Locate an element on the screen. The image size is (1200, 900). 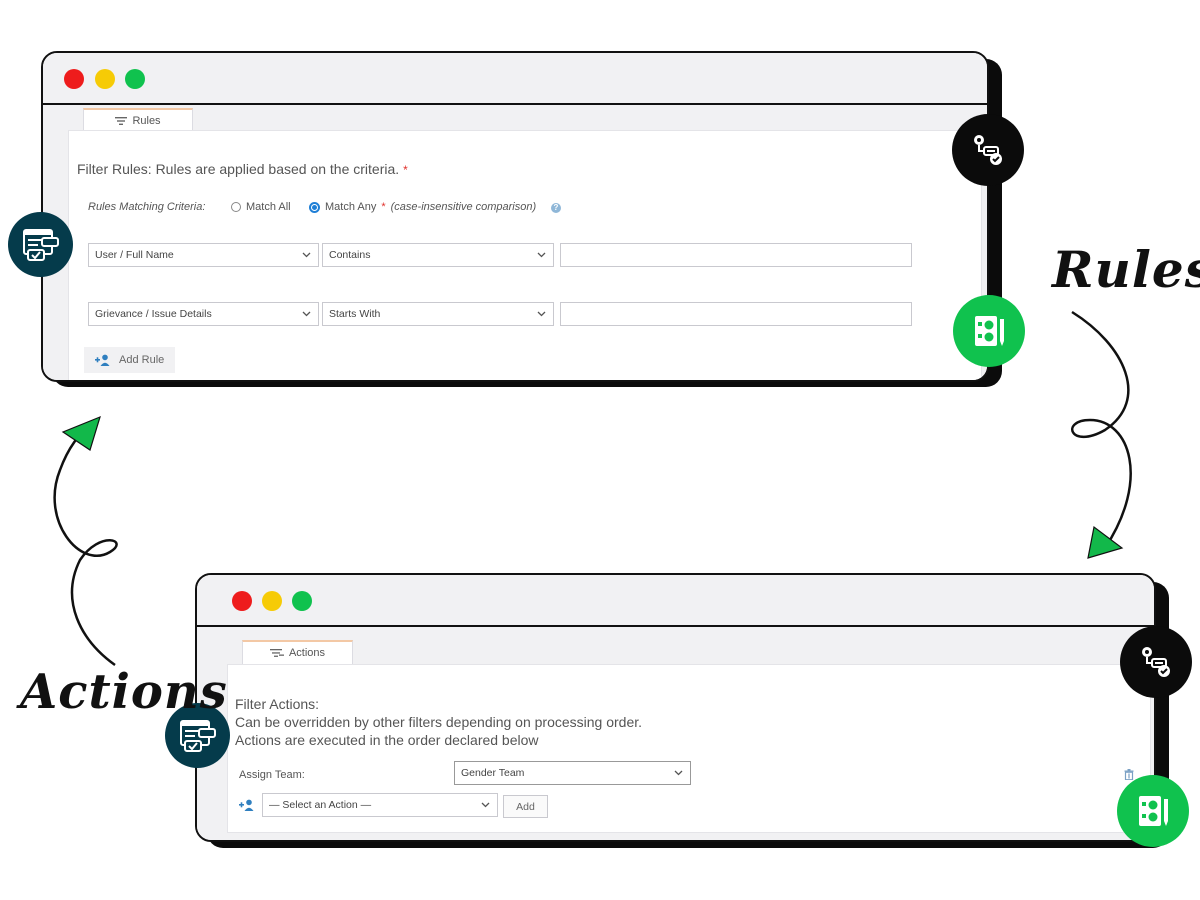
rules-arrowhead is located at coordinates (1105, 542).